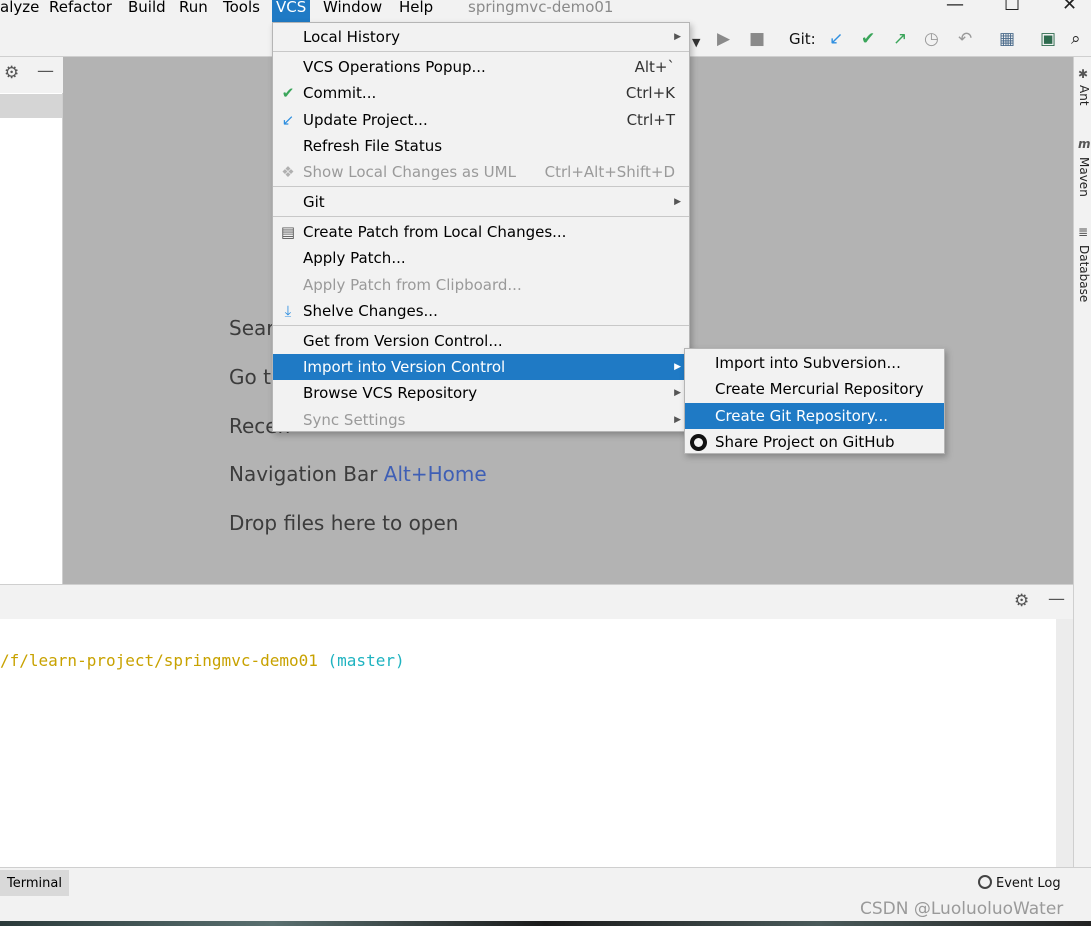  Describe the element at coordinates (545, 882) in the screenshot. I see `status-bar: Terminal Event Log` at that location.